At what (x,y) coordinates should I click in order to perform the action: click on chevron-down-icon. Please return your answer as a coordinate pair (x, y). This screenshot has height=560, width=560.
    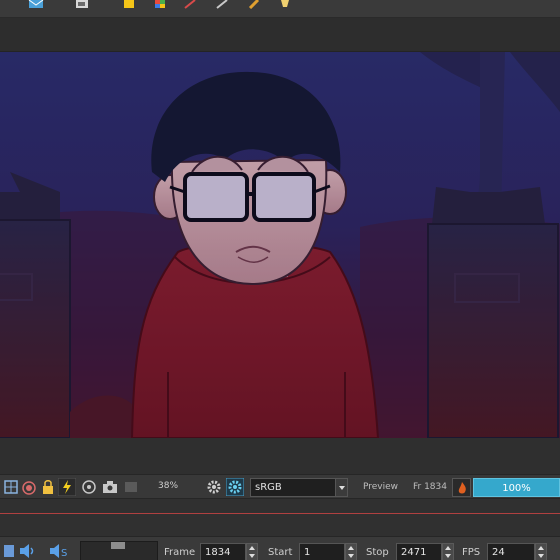
    Looking at the image, I should click on (341, 487).